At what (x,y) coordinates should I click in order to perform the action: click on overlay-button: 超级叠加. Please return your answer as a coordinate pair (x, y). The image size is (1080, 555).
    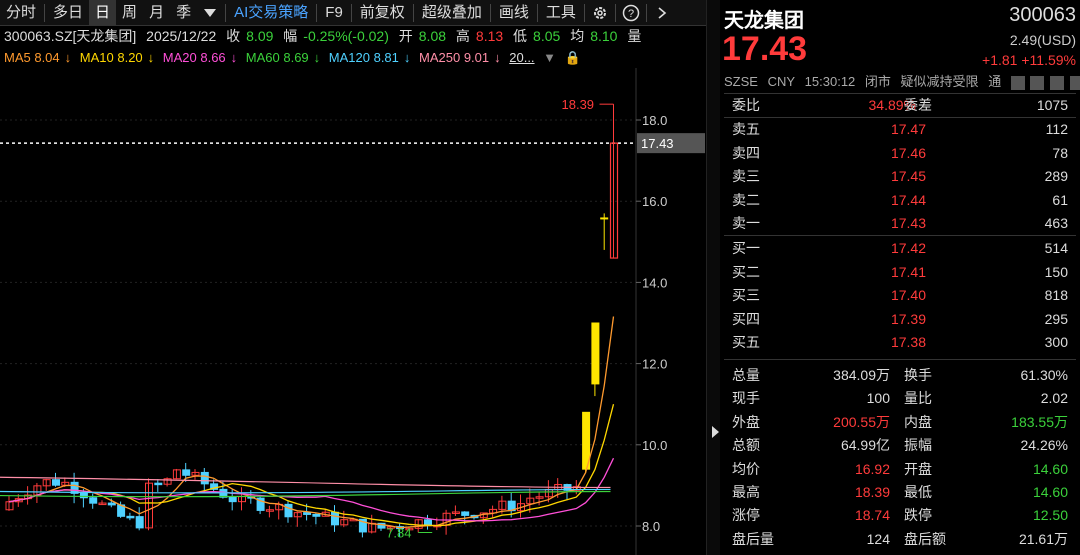
    Looking at the image, I should click on (452, 13).